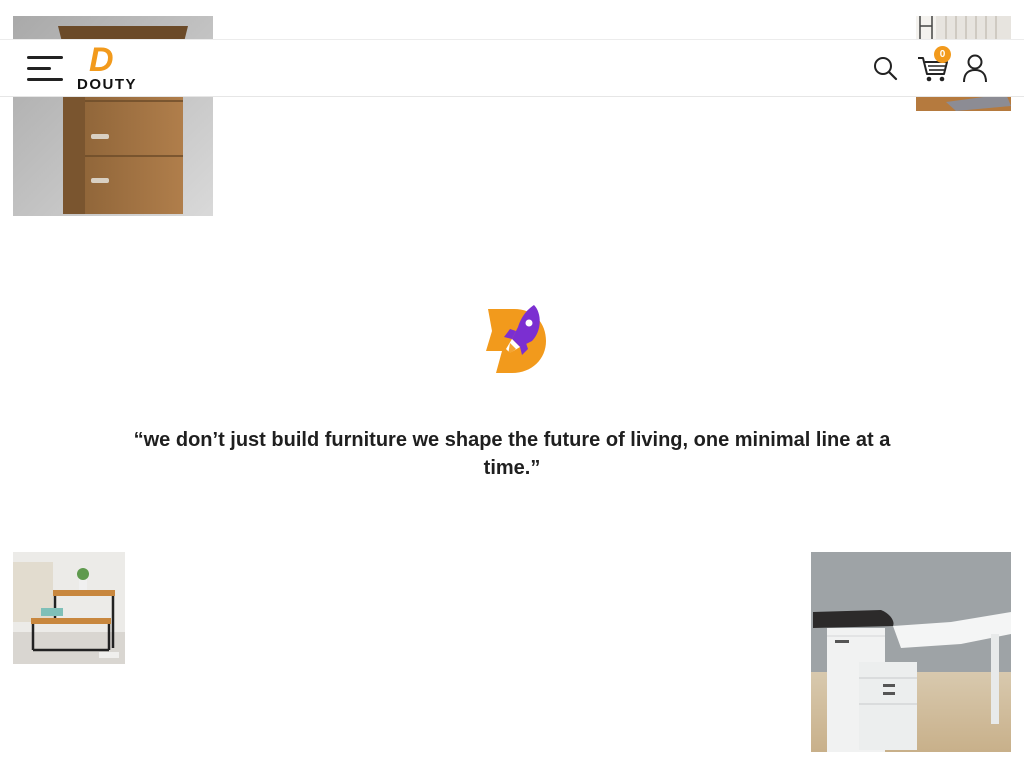 The image size is (1024, 767). I want to click on site-header: D DOUTY 0, so click(512, 68).